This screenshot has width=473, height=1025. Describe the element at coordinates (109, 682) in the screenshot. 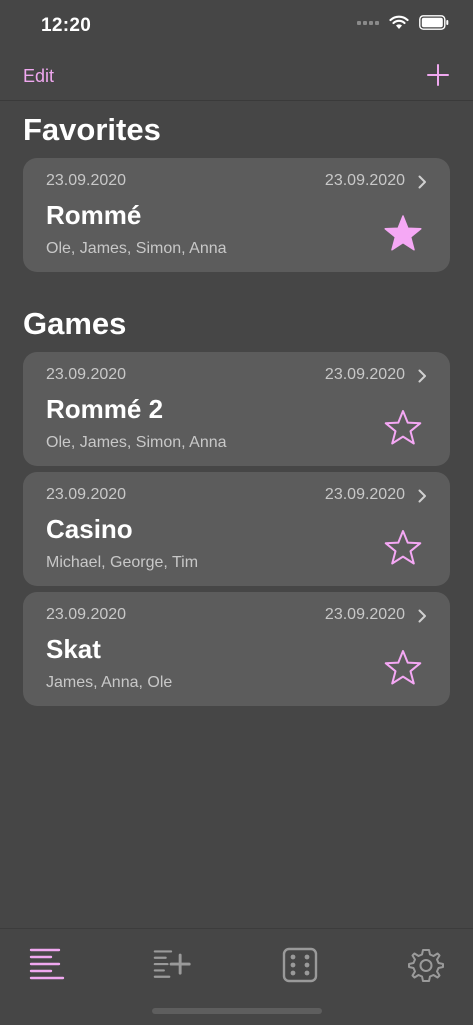

I see `card-players: James, Anna, Ole` at that location.